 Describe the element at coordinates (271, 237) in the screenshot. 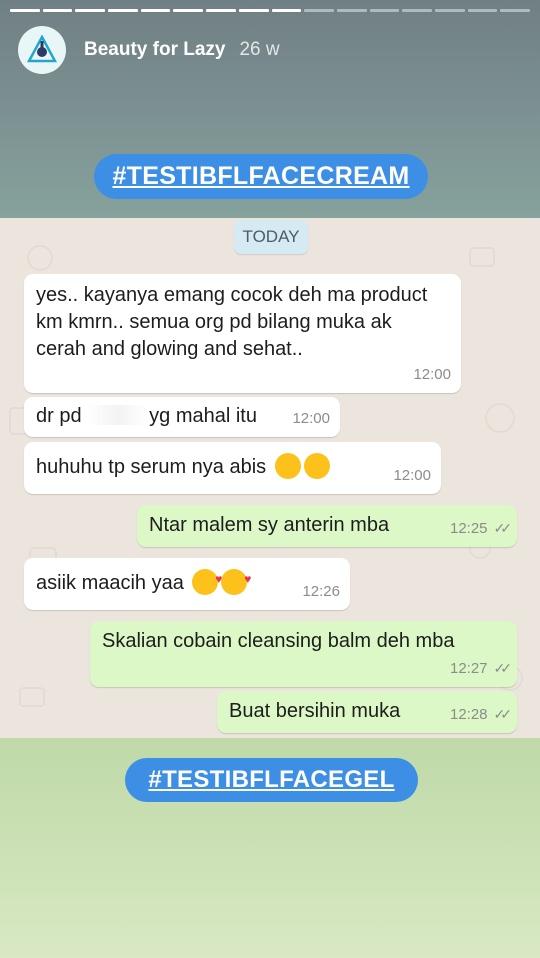

I see `chat-date-separator: TODAY` at that location.